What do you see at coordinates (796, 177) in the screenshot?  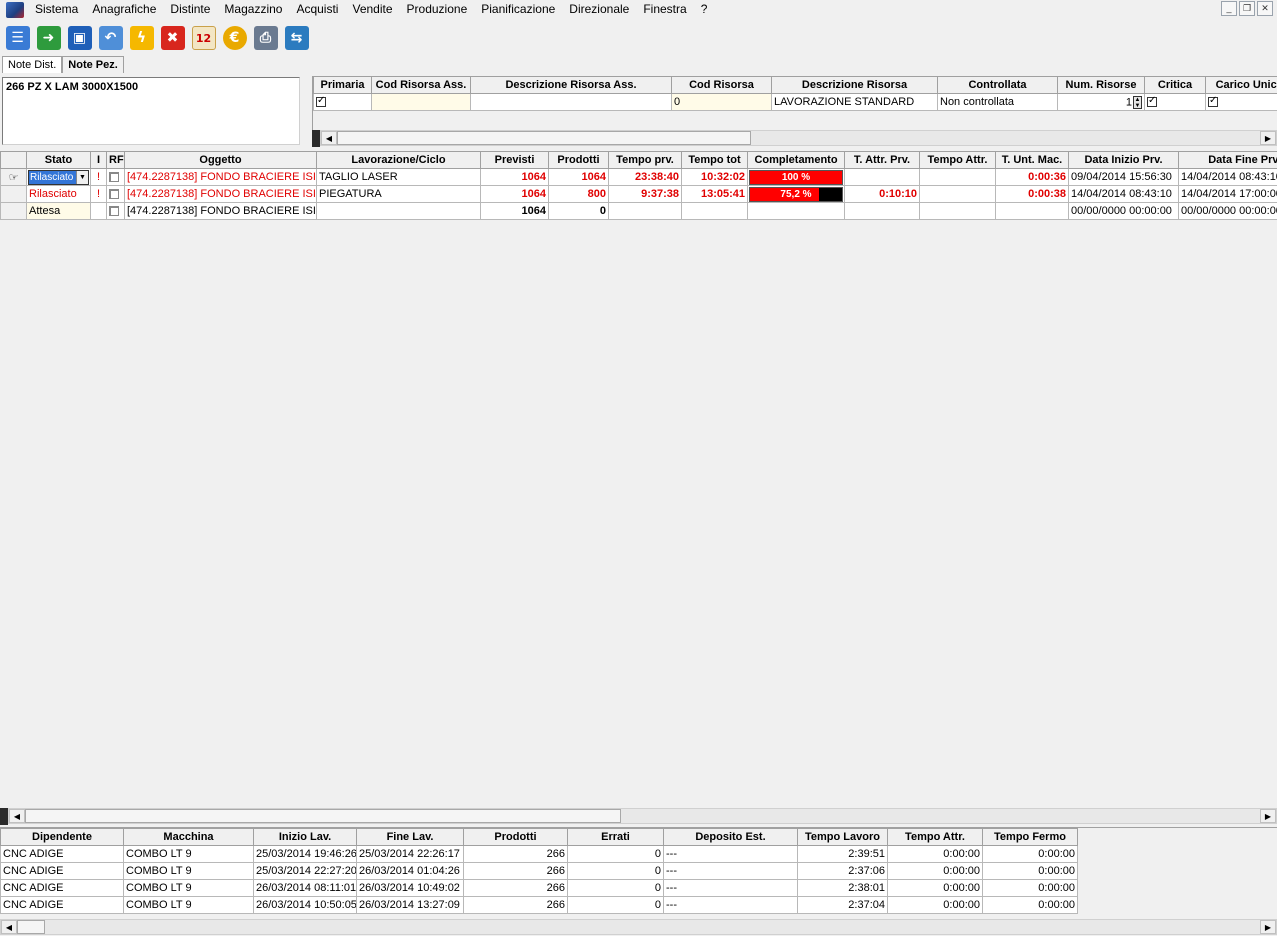 I see `completamento-cell: 100 %` at bounding box center [796, 177].